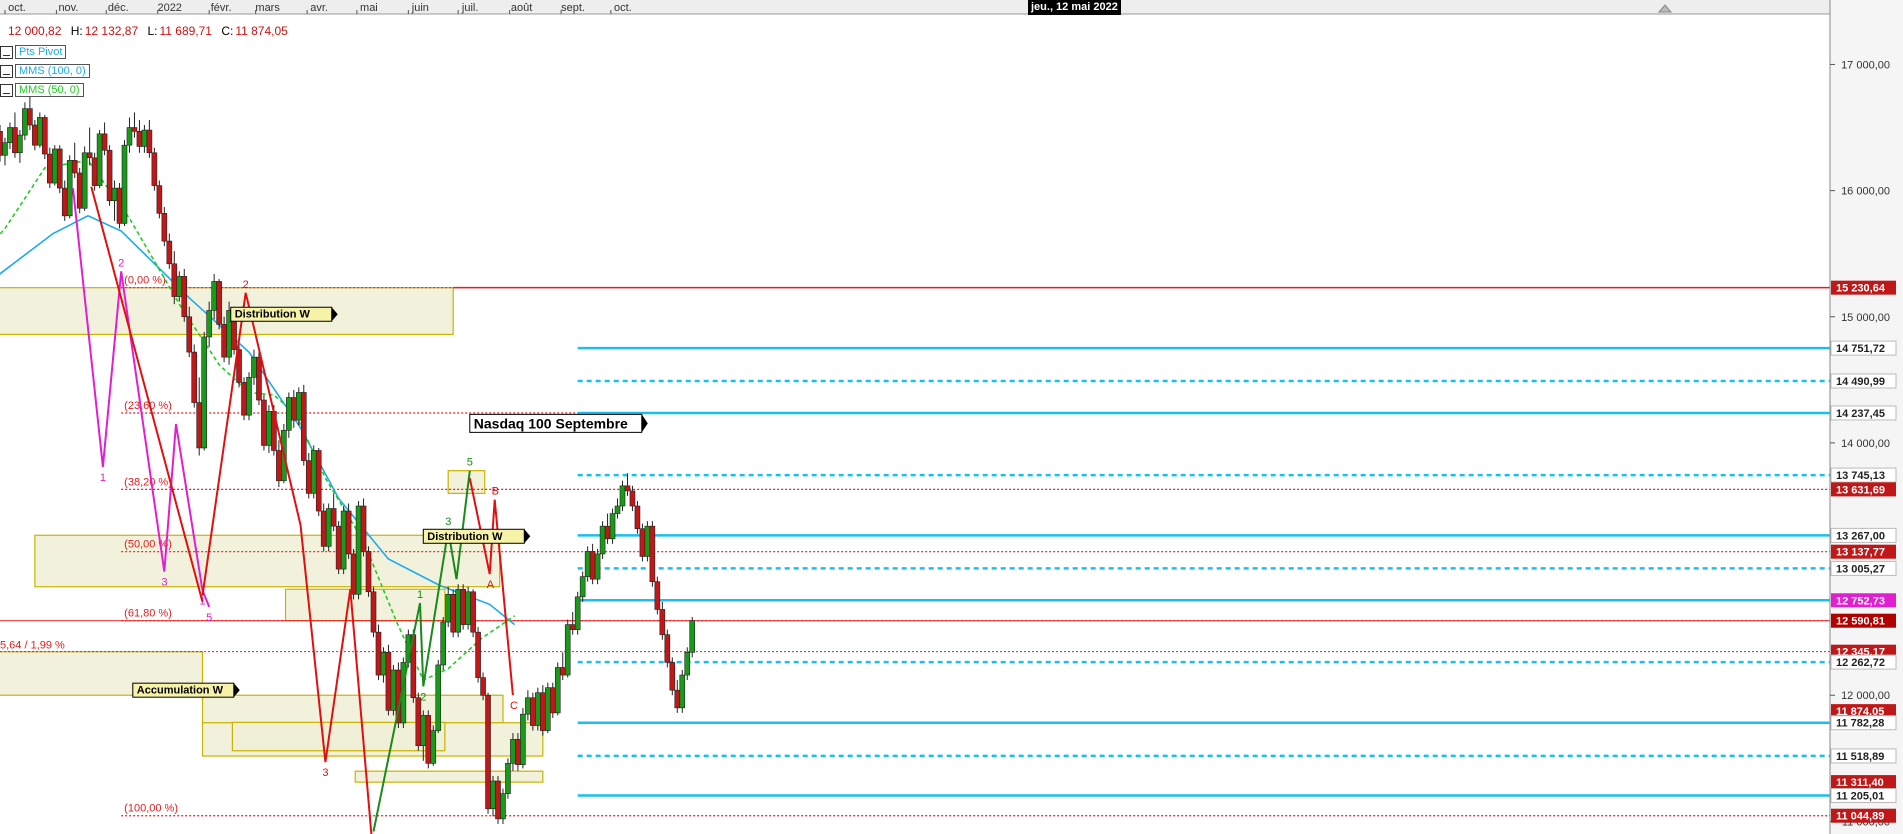 The height and width of the screenshot is (834, 1903). Describe the element at coordinates (1863, 348) in the screenshot. I see `price-tag: 14 751,72` at that location.